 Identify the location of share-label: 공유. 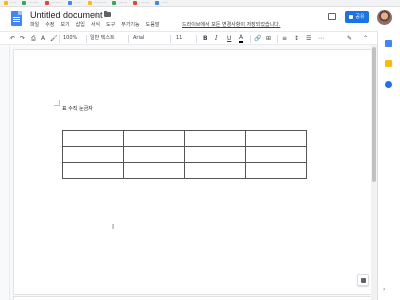
(360, 17).